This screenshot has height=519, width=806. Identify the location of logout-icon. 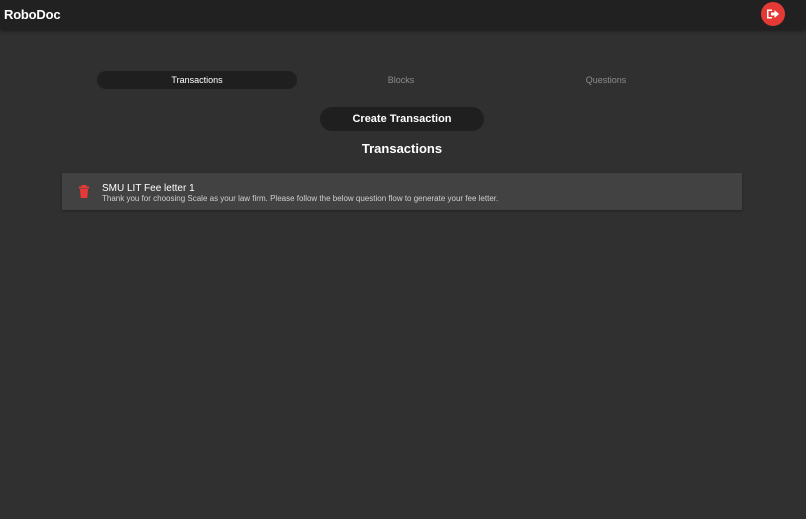
(773, 14).